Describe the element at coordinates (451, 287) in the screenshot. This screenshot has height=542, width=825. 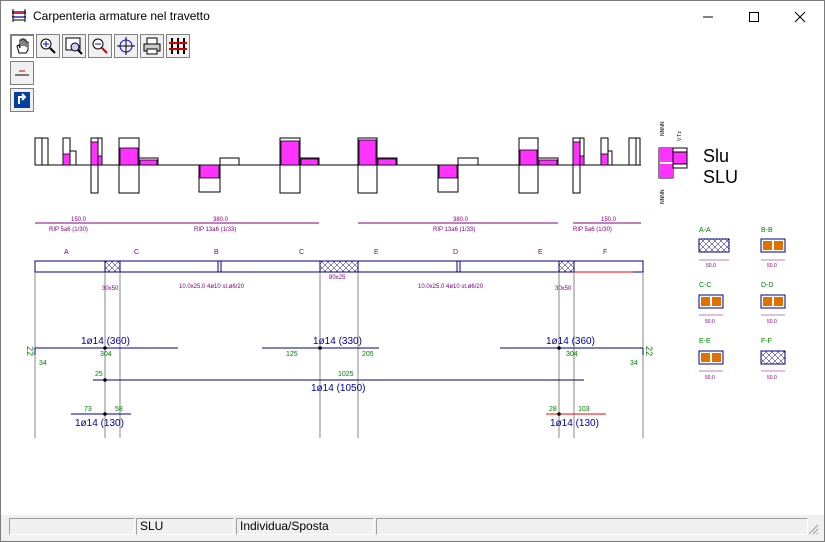
I see `span2-desc: 10.0x25.0 4ø10 st.ø6/20` at that location.